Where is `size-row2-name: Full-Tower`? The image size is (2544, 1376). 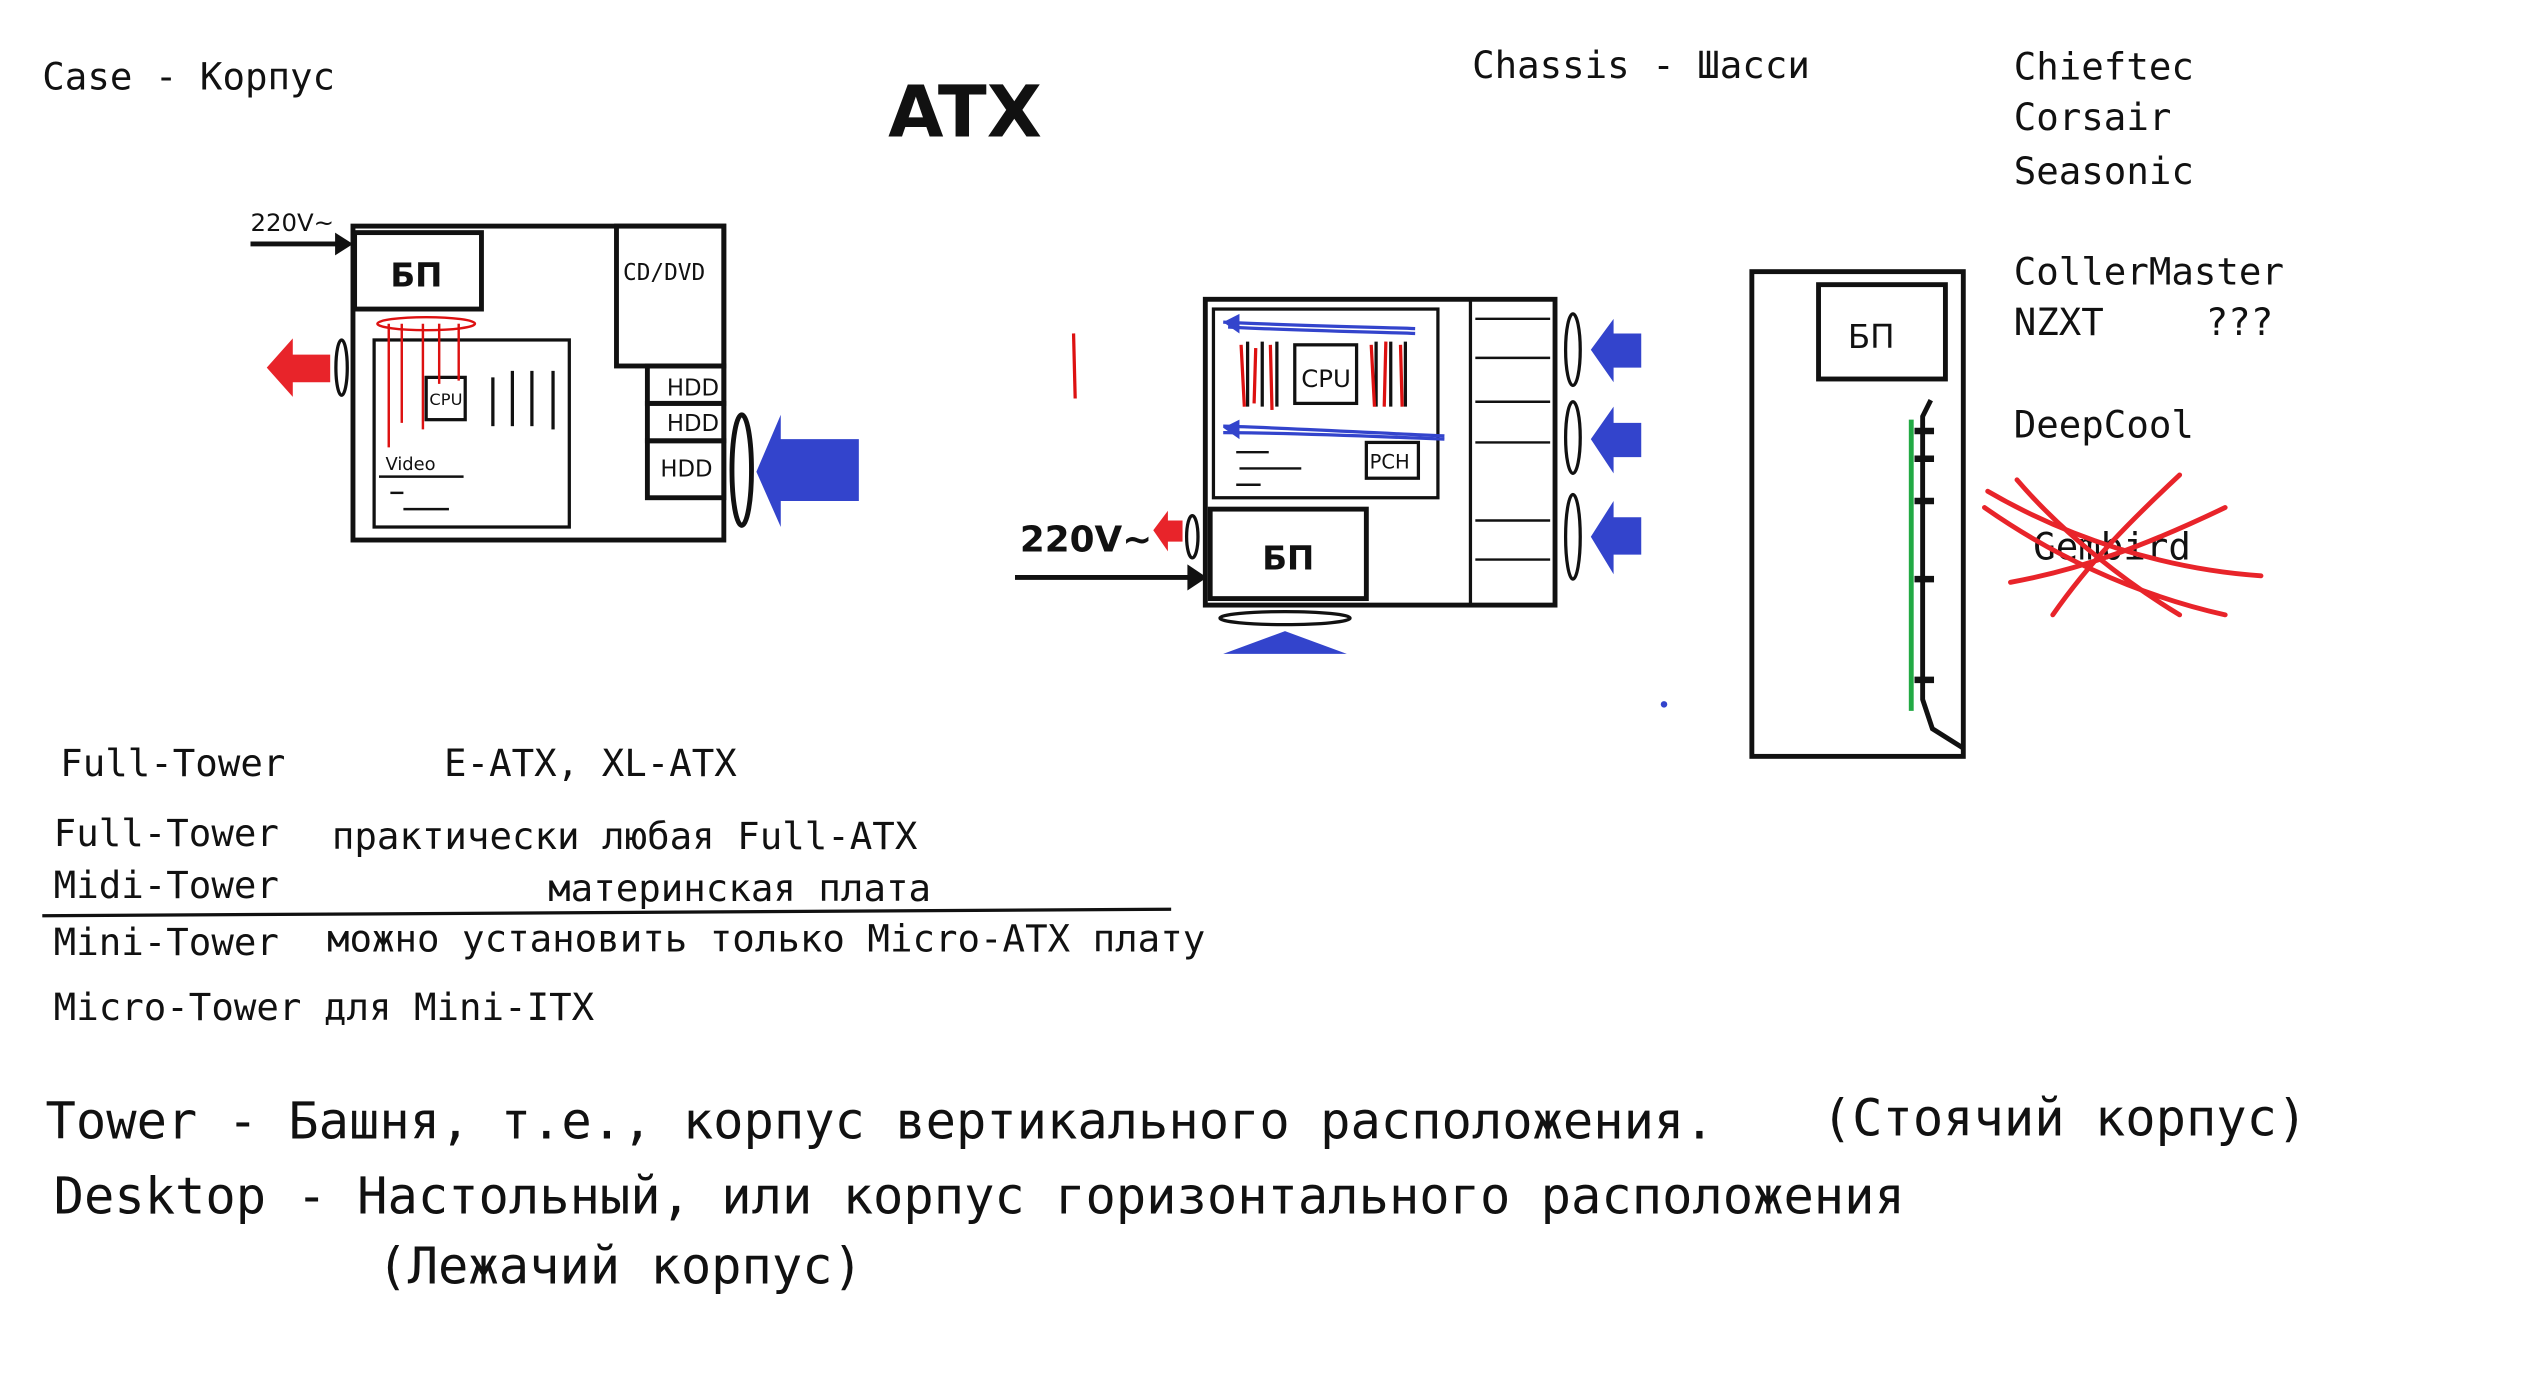
size-row2-name: Full-Tower is located at coordinates (166, 833).